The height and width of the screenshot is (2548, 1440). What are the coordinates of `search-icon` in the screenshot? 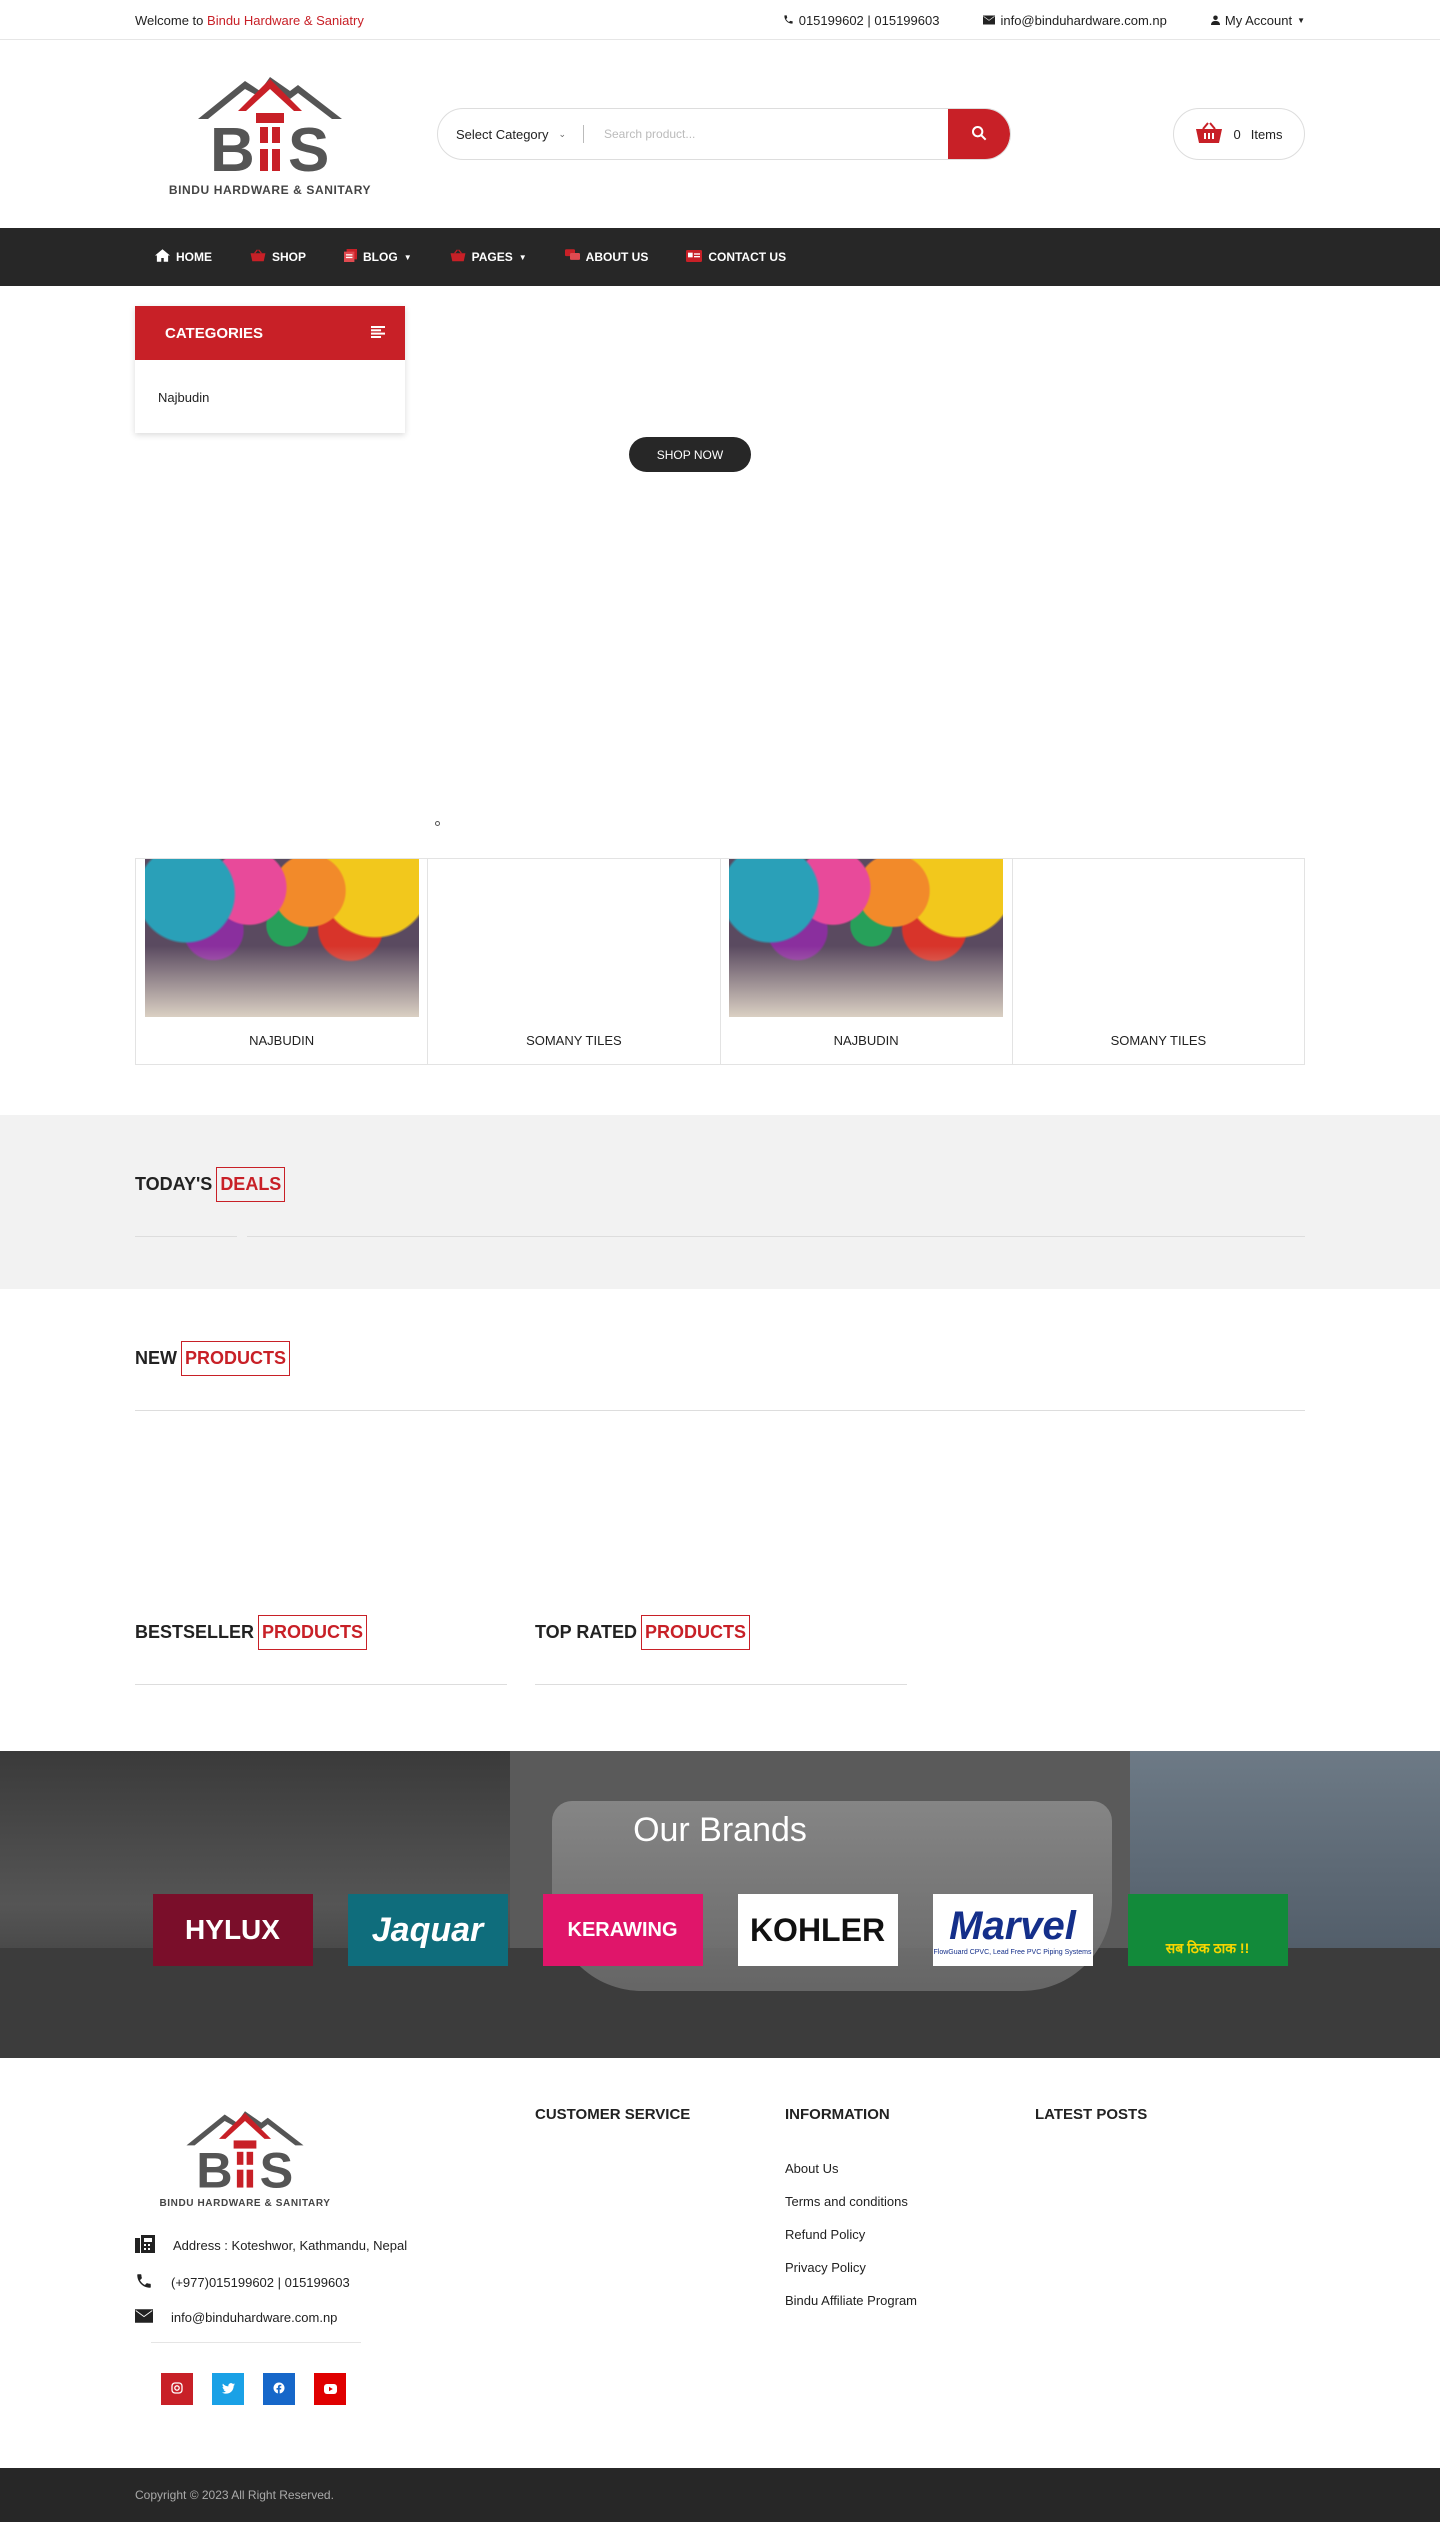 It's located at (979, 134).